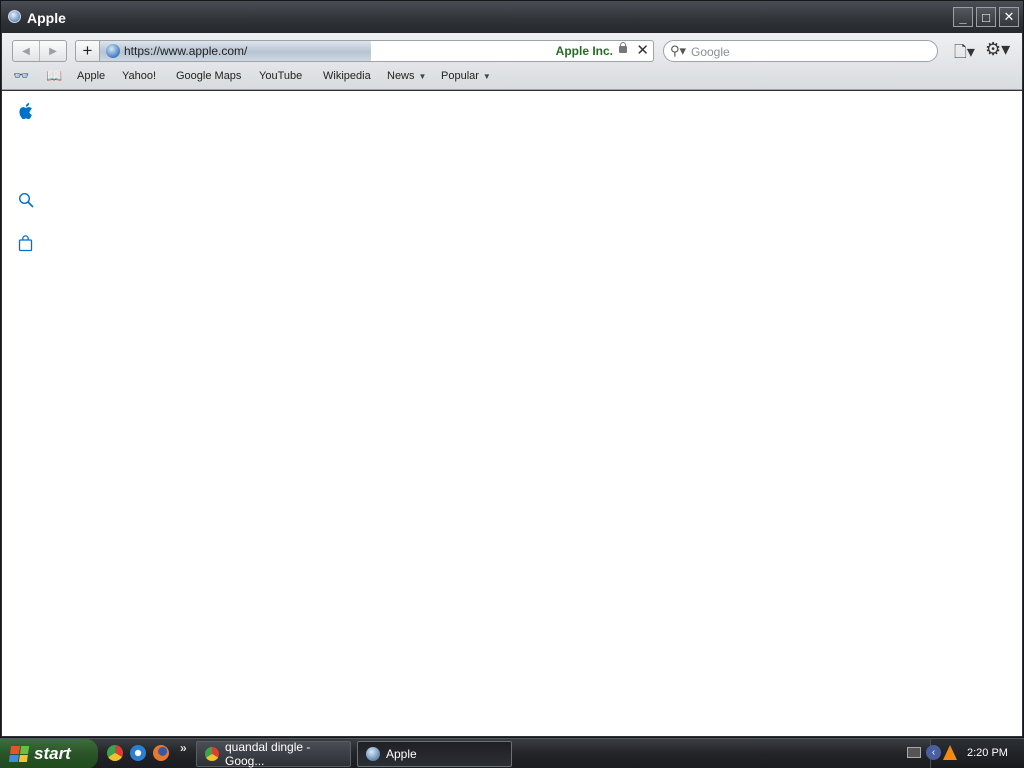  I want to click on shopping-bag-icon, so click(25, 243).